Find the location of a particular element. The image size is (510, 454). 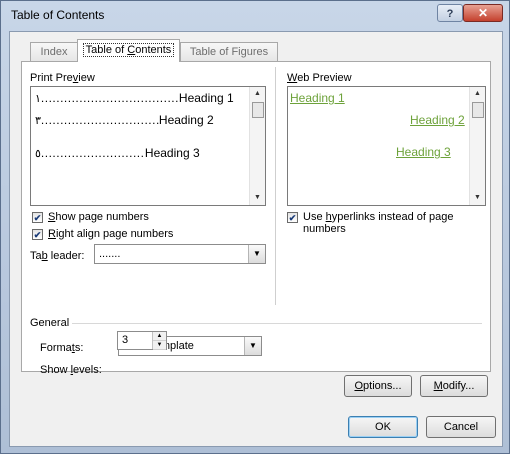

show-levels-label: Show levels: is located at coordinates (71, 370).